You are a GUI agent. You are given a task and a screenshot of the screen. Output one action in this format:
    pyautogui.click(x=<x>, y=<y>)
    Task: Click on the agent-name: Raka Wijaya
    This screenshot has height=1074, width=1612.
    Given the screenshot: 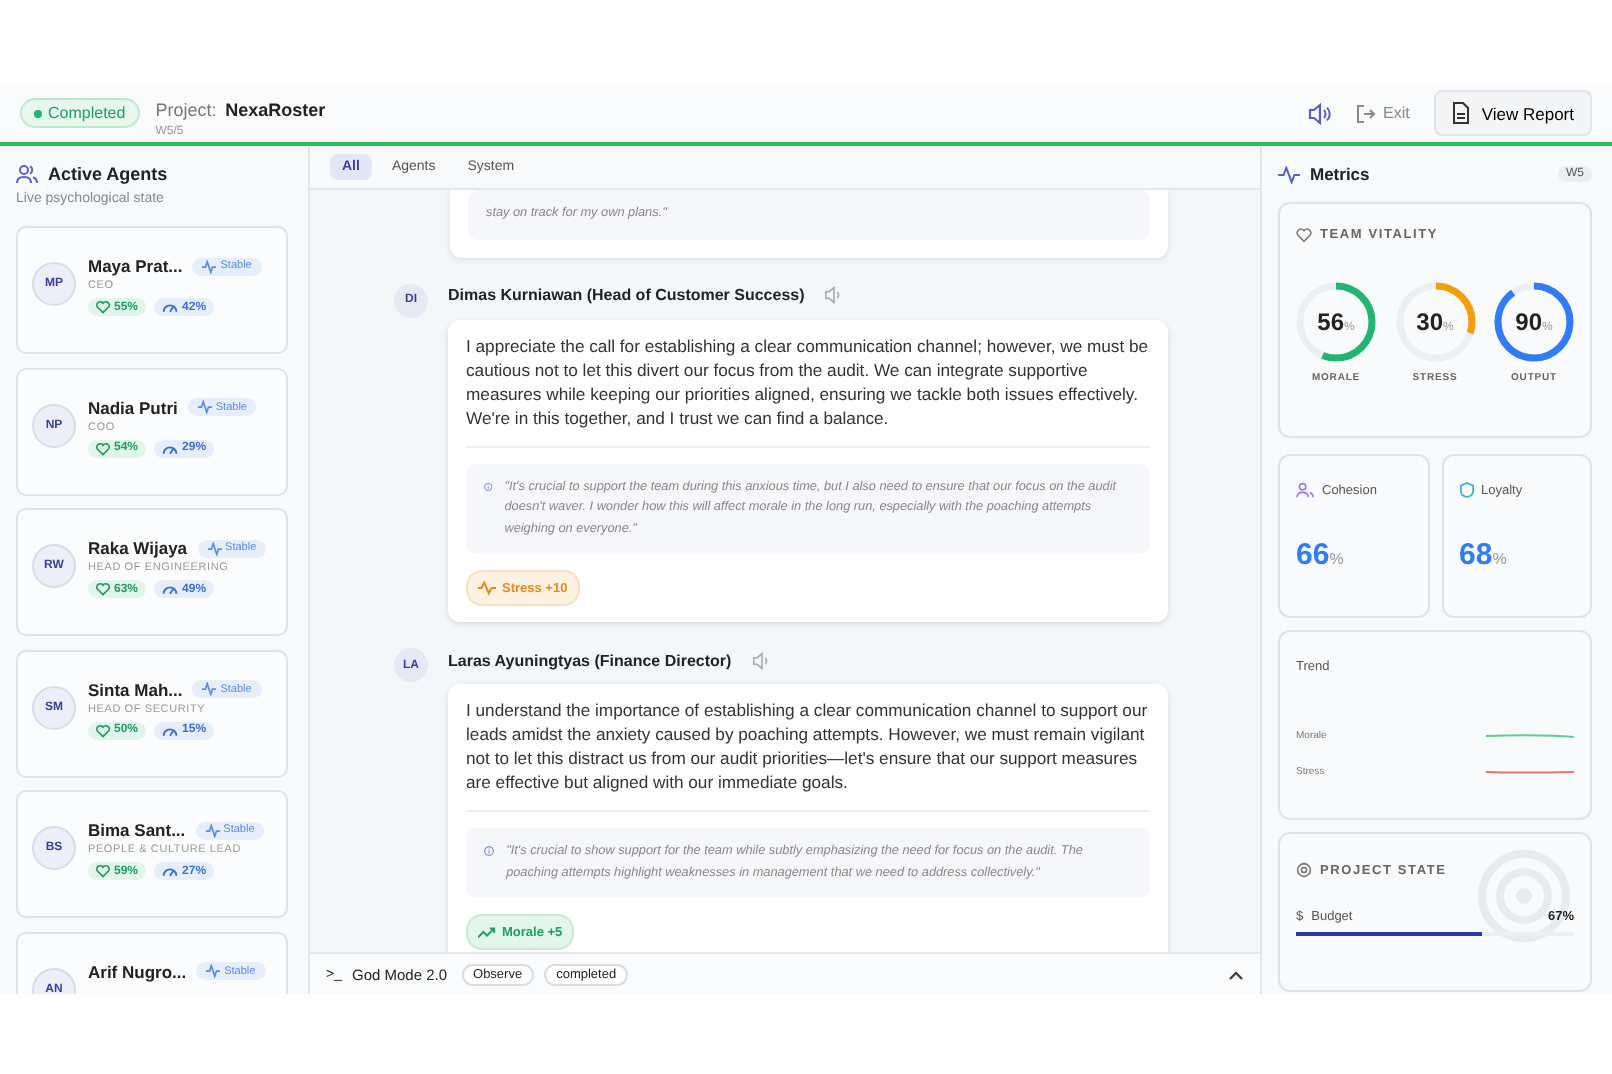 What is the action you would take?
    pyautogui.click(x=138, y=548)
    